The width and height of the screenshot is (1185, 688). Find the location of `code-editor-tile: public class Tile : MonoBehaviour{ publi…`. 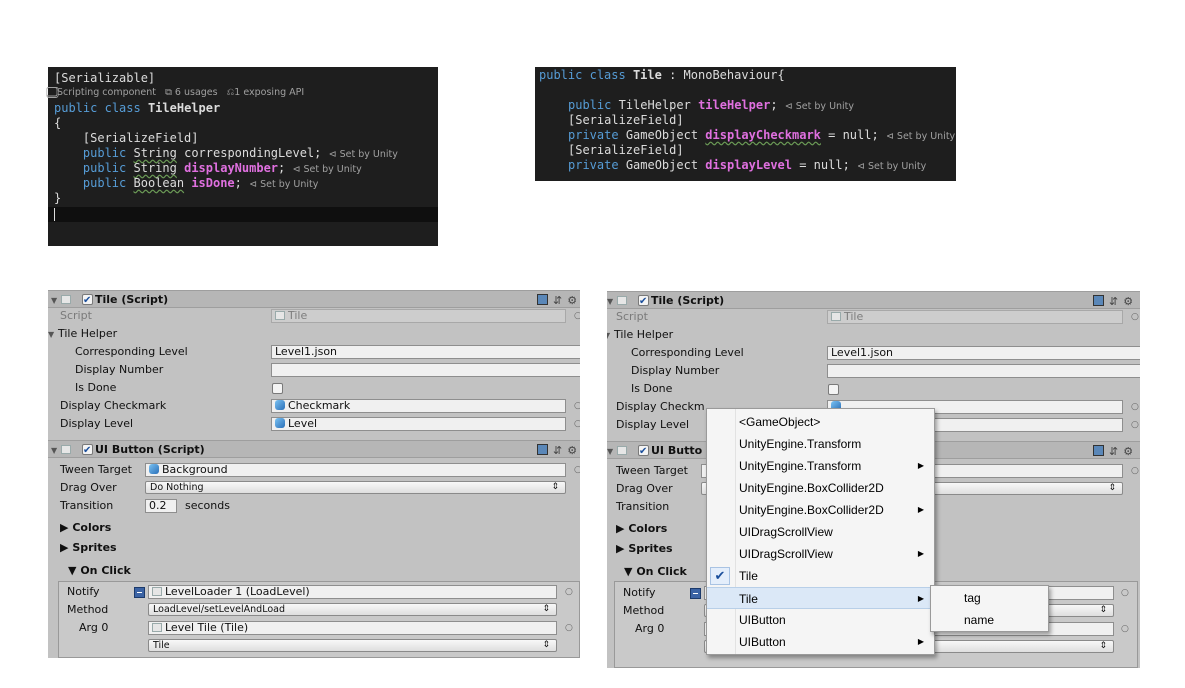

code-editor-tile: public class Tile : MonoBehaviour{ publi… is located at coordinates (745, 124).